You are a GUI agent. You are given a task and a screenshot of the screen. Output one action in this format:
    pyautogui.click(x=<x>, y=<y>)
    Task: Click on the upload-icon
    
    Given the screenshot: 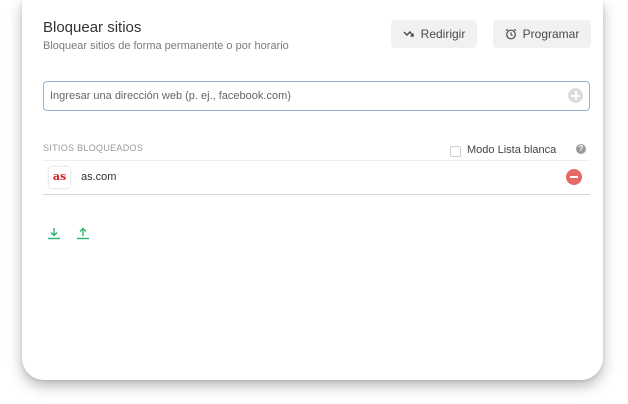 What is the action you would take?
    pyautogui.click(x=83, y=233)
    